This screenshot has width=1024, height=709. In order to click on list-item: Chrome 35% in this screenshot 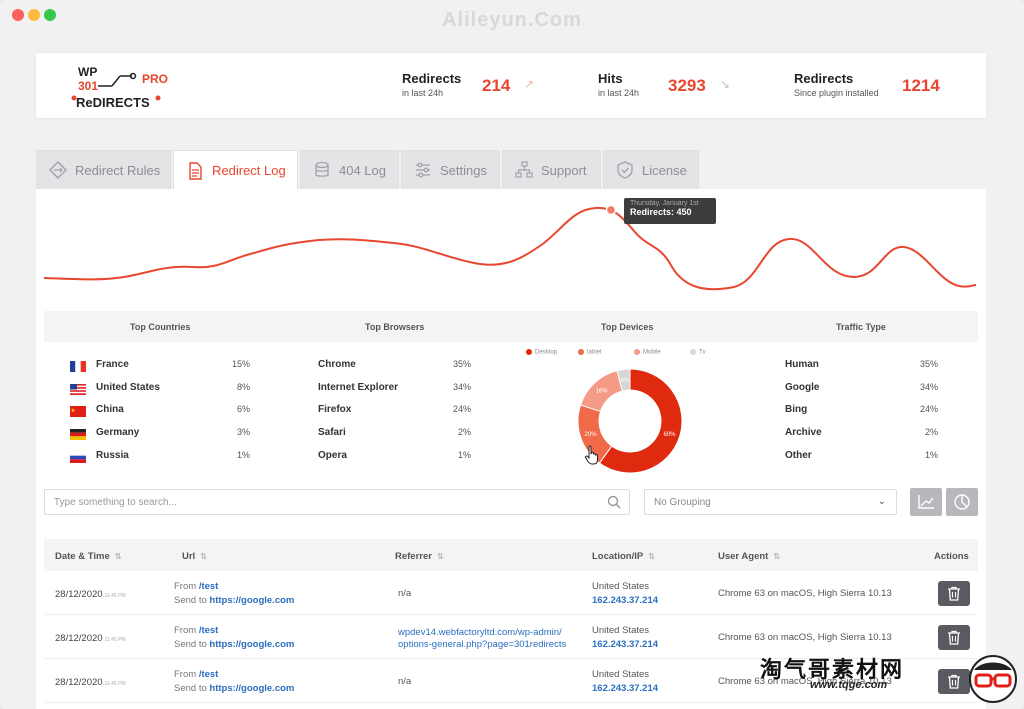, I will do `click(394, 370)`.